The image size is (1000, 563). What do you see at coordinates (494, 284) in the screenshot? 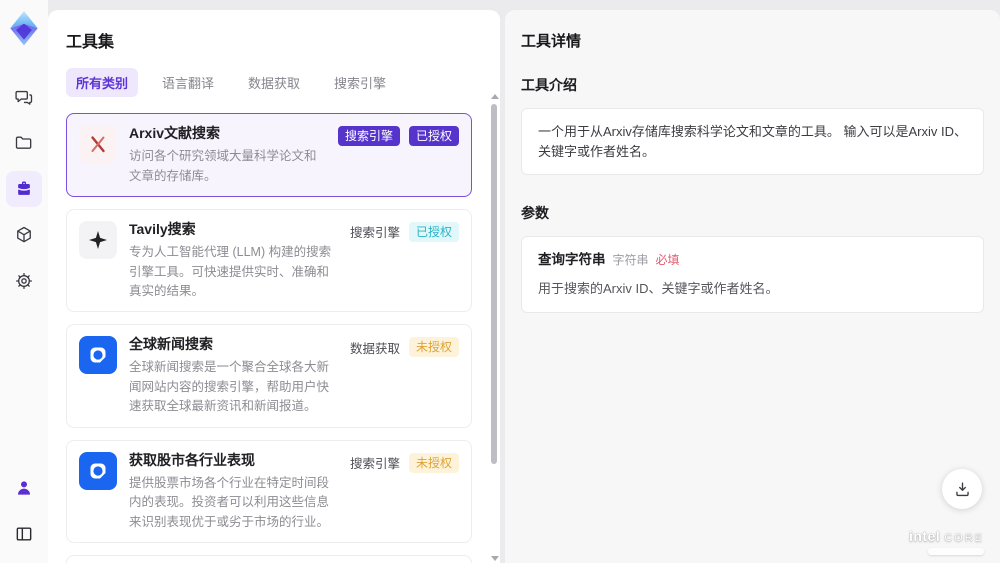
I see `scrollbar-thumb` at bounding box center [494, 284].